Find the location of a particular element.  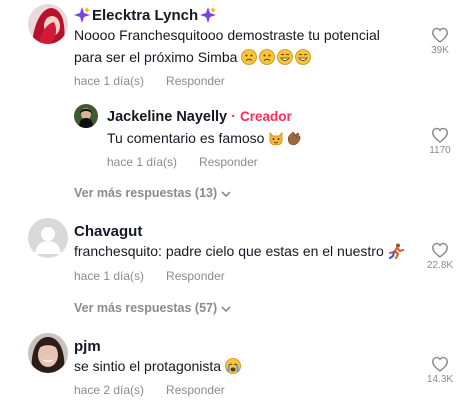

view-more-replies-button: Ver más respuestas (13) is located at coordinates (152, 193).